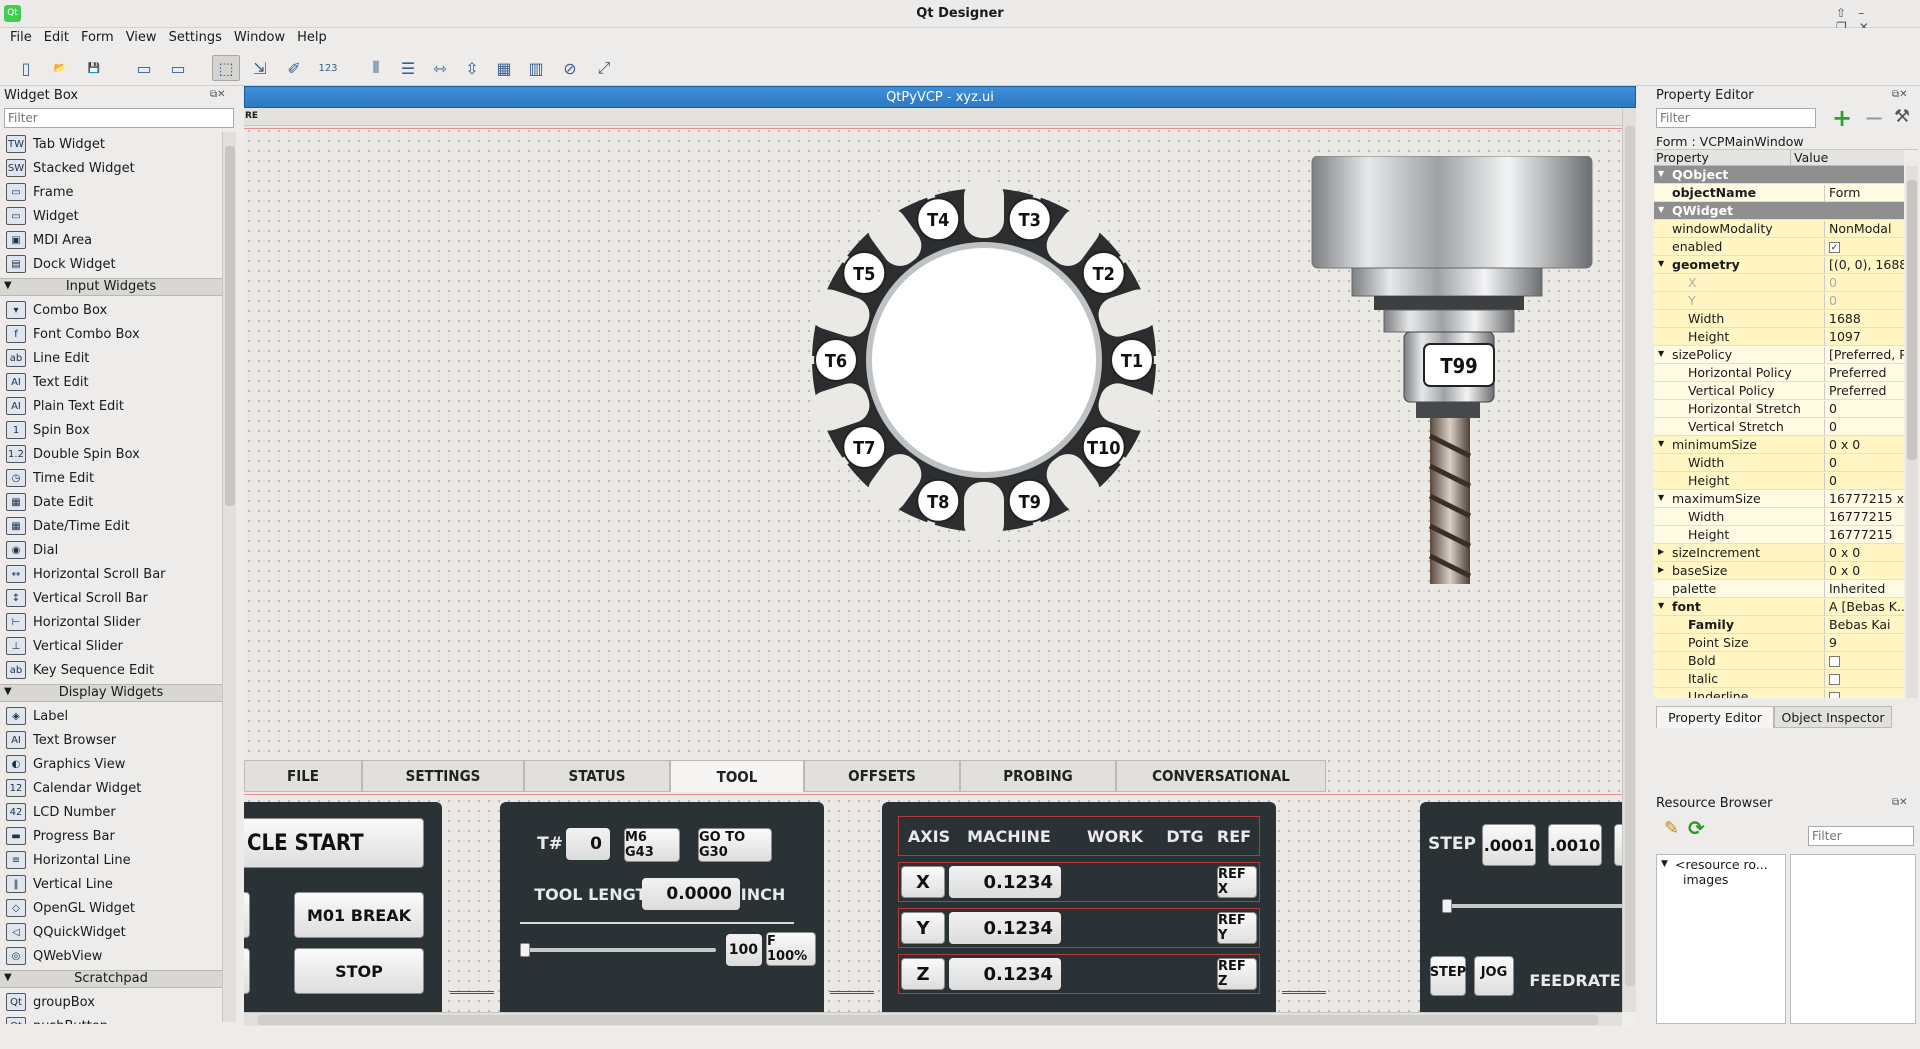  Describe the element at coordinates (1664, 864) in the screenshot. I see `tree-expand-icon: ▼` at that location.